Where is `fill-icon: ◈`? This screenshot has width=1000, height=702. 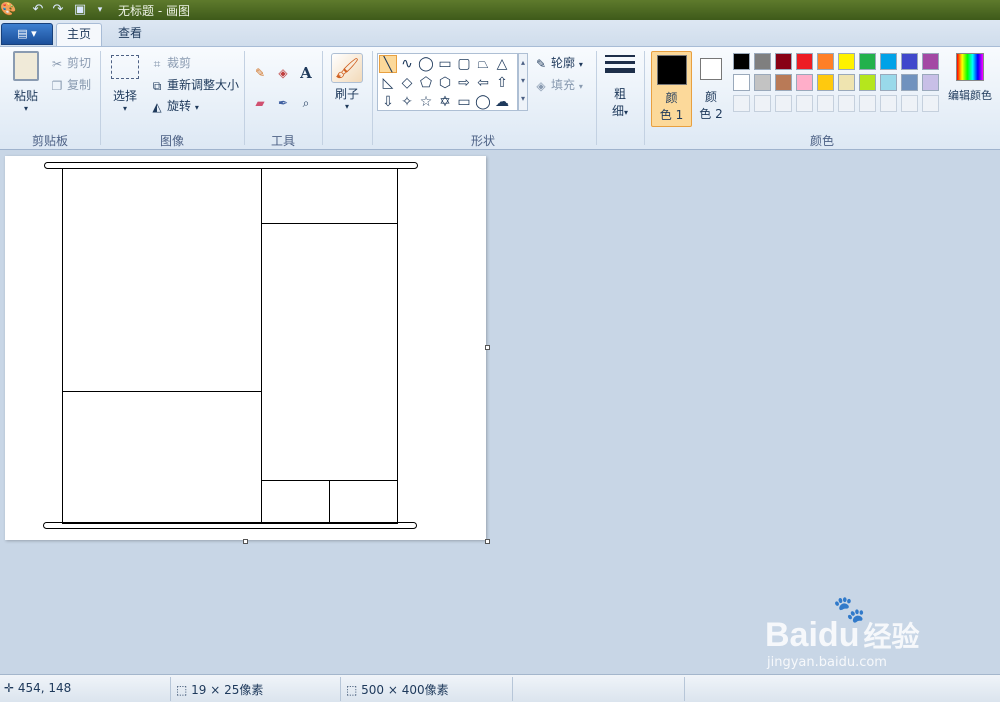 fill-icon: ◈ is located at coordinates (541, 85).